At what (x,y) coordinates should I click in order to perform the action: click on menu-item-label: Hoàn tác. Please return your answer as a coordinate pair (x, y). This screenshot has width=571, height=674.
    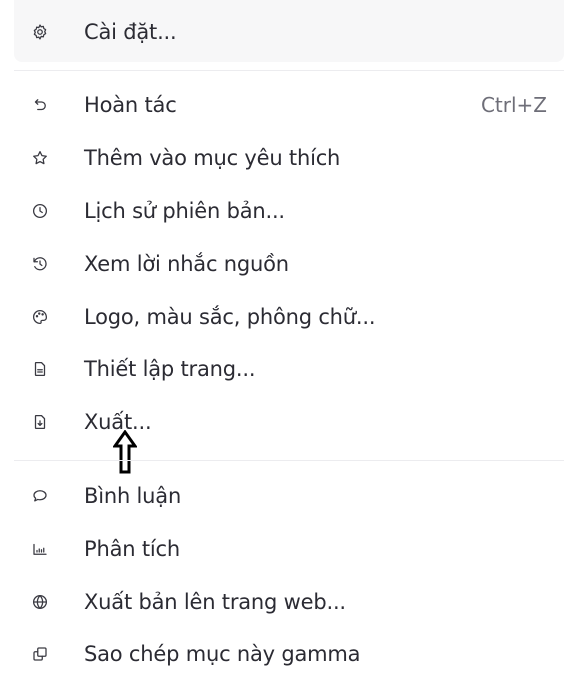
    Looking at the image, I should click on (130, 105).